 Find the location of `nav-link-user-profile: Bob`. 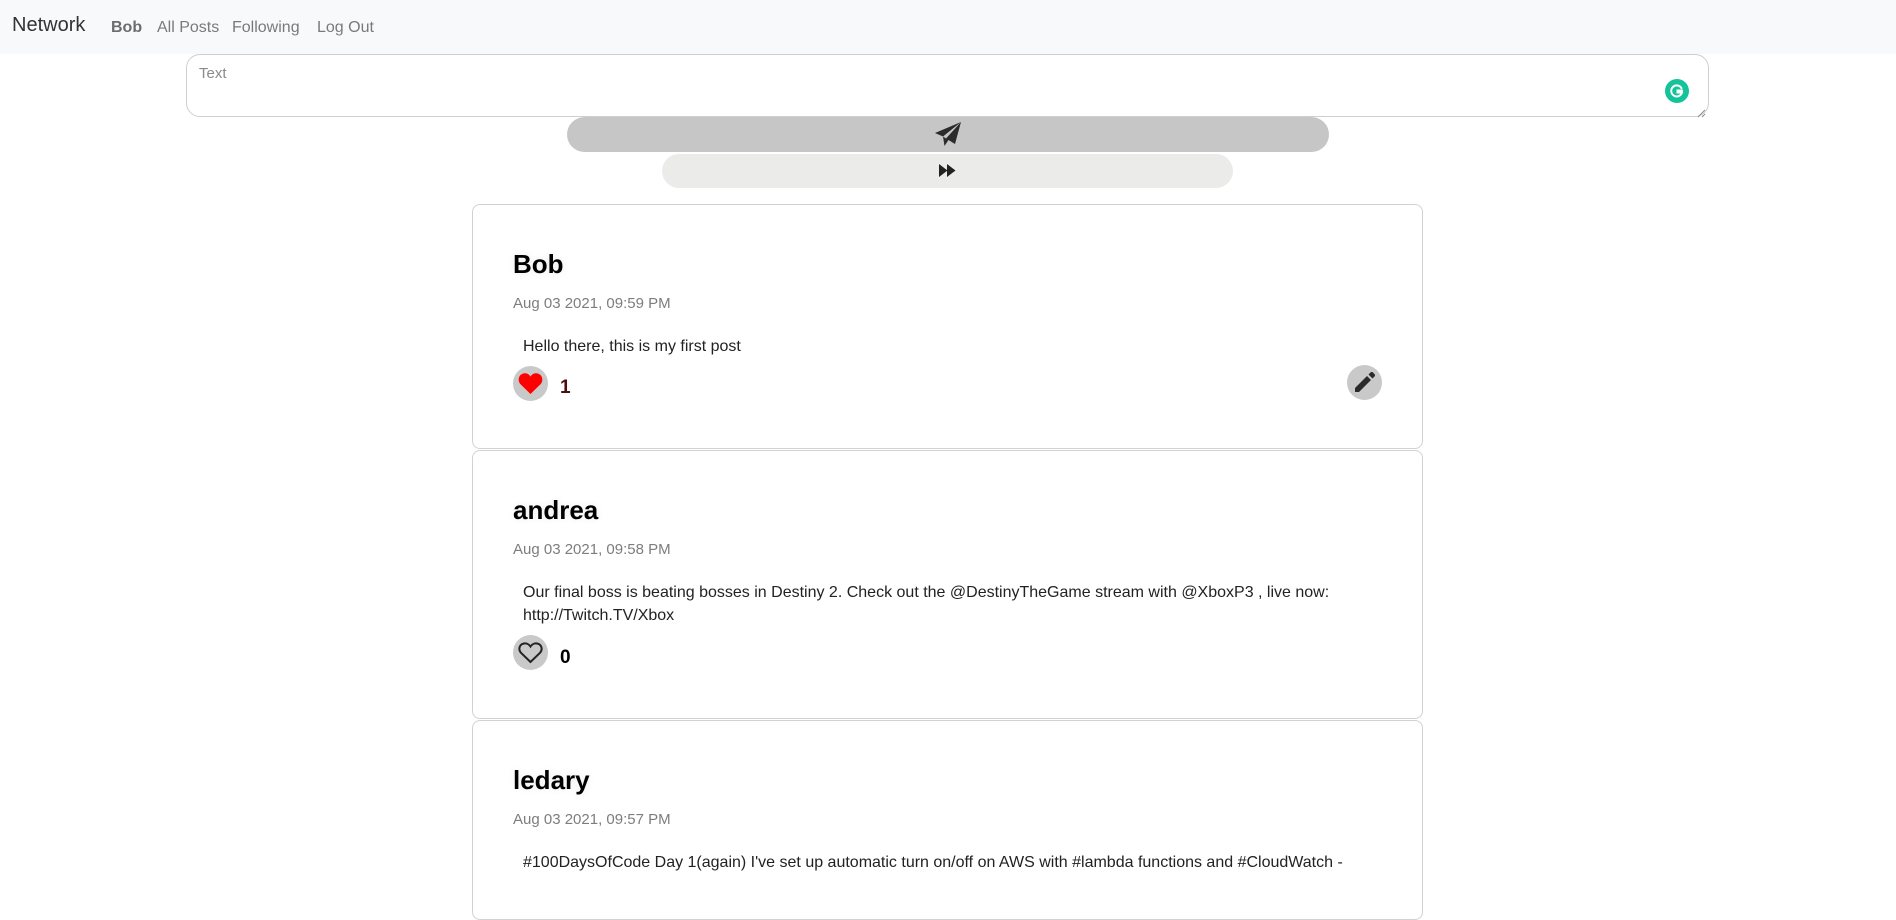

nav-link-user-profile: Bob is located at coordinates (126, 28).